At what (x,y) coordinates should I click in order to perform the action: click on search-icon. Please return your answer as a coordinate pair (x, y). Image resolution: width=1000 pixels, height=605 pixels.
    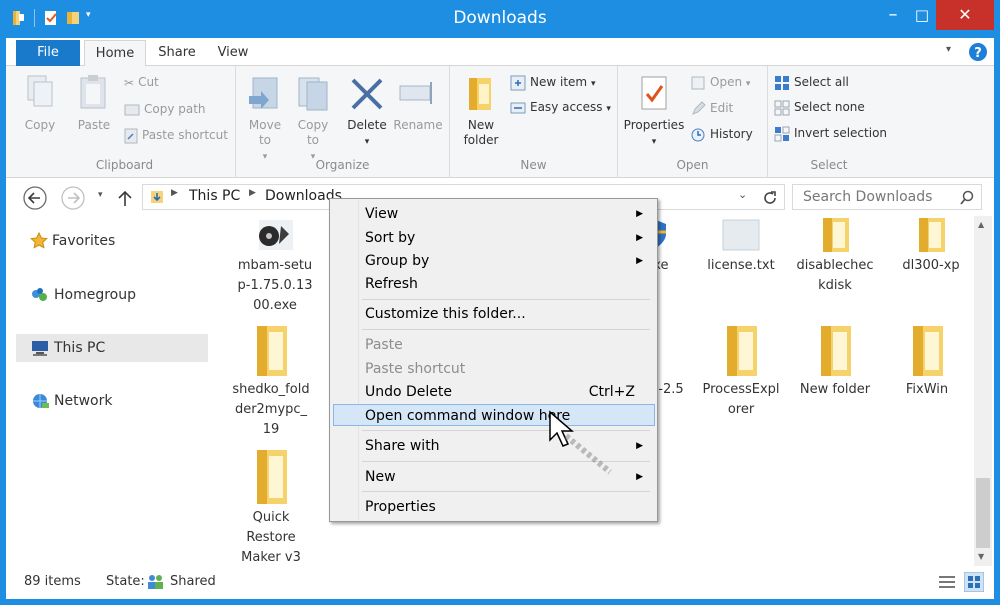
    Looking at the image, I should click on (967, 198).